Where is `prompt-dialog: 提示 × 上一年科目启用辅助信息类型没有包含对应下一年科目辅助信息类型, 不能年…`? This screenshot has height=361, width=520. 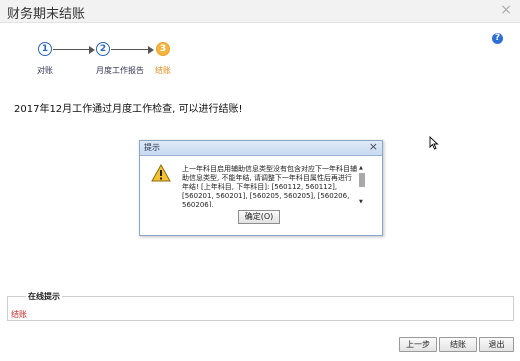
prompt-dialog: 提示 × 上一年科目启用辅助信息类型没有包含对应下一年科目辅助信息类型, 不能年… is located at coordinates (261, 188).